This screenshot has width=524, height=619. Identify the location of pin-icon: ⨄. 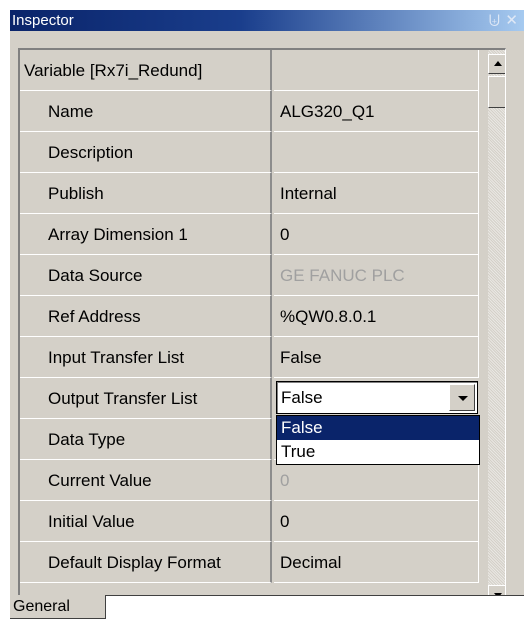
(494, 20).